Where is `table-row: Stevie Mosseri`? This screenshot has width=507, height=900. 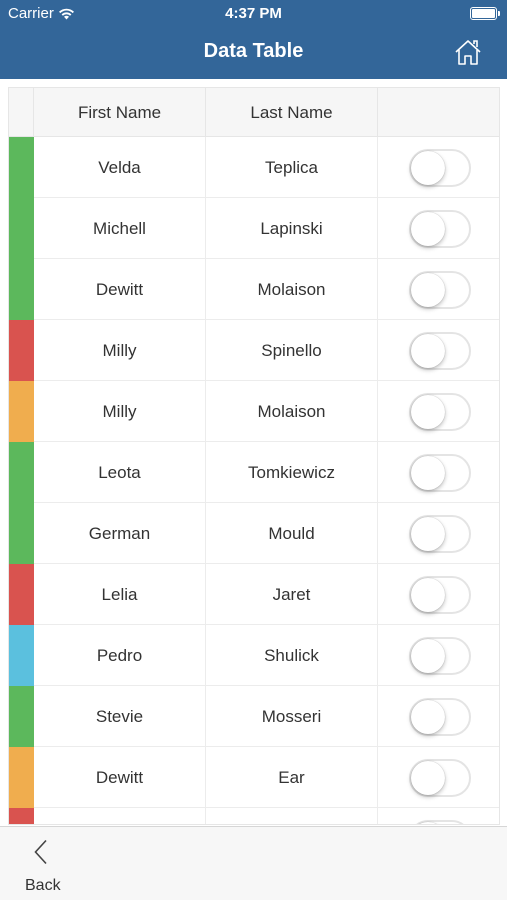 table-row: Stevie Mosseri is located at coordinates (254, 716).